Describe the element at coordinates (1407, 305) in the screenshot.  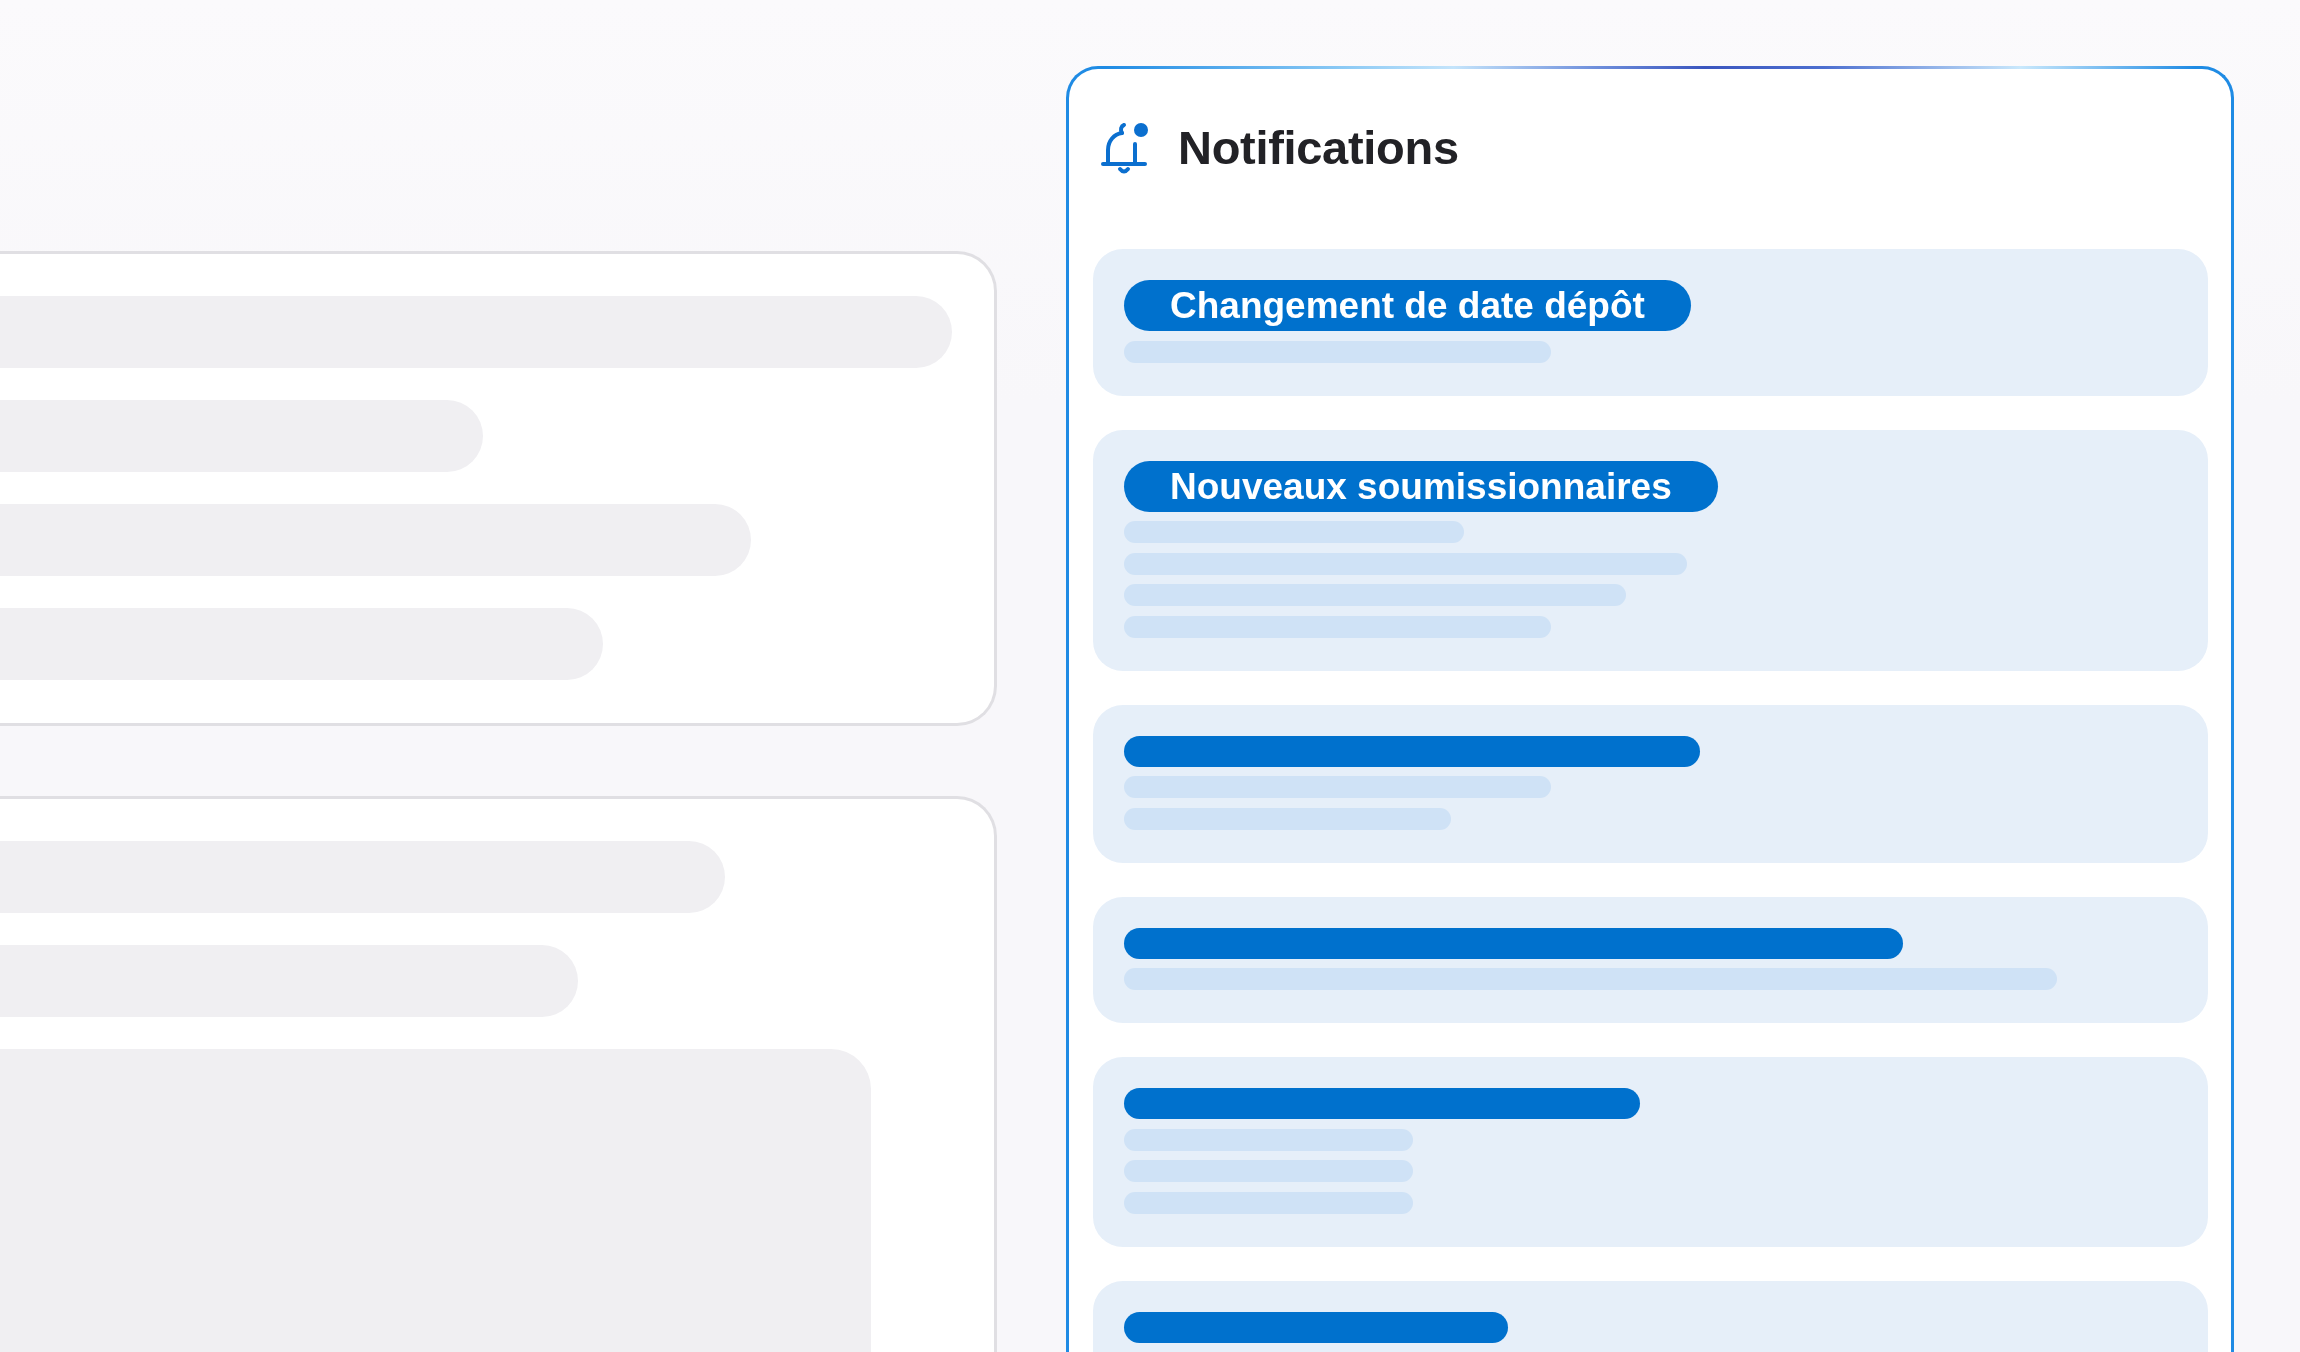
I see `notification-title: Changement de date dépôt` at that location.